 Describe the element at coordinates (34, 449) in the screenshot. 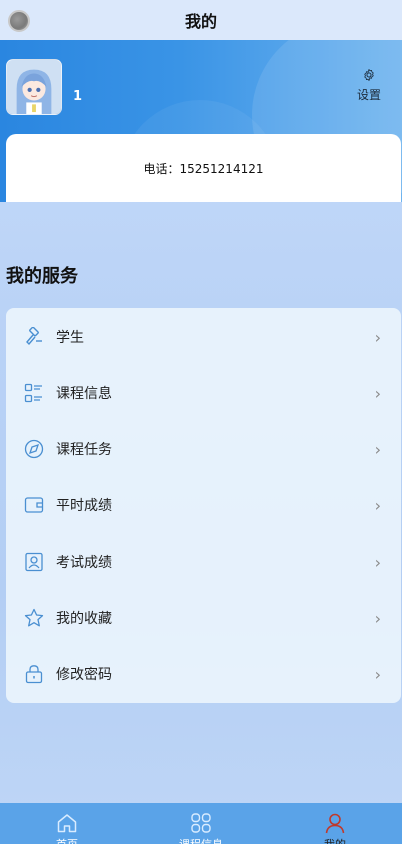

I see `compass-icon` at that location.